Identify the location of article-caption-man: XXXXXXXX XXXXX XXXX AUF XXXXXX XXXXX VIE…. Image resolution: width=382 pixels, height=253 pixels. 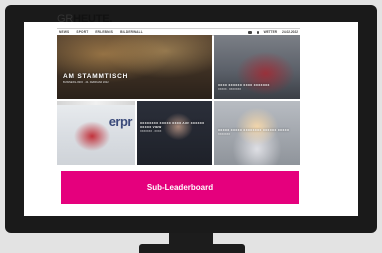
(175, 127).